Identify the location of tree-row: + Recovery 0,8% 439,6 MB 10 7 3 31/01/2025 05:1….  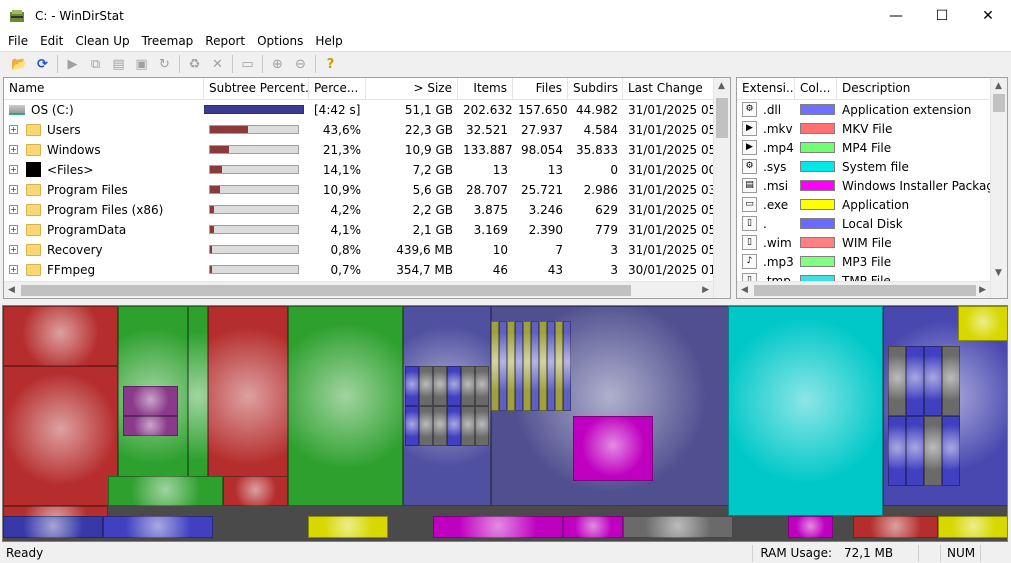
(367, 250).